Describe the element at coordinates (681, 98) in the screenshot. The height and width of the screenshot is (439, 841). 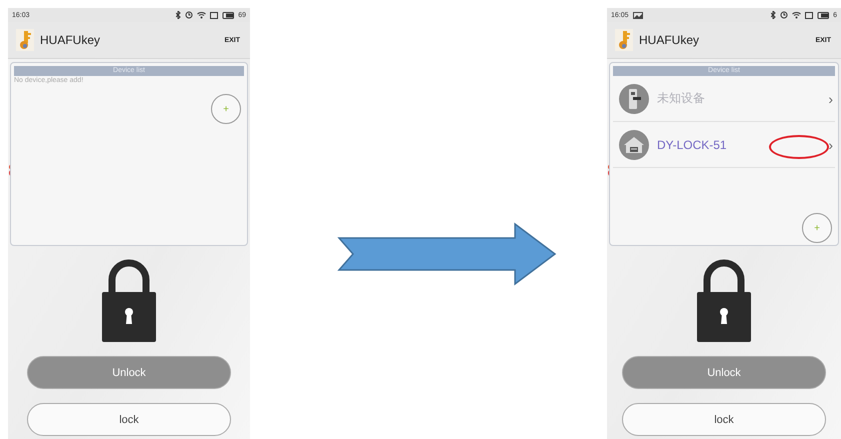
I see `device-name: 未知设备` at that location.